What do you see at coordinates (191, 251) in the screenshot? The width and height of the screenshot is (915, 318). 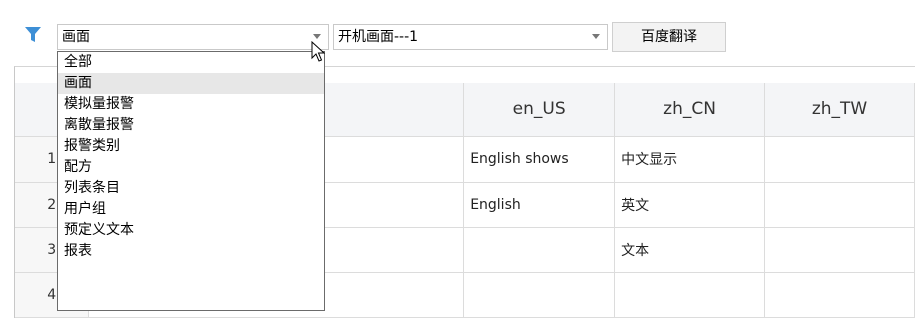 I see `dropdown-item-report: 报表` at bounding box center [191, 251].